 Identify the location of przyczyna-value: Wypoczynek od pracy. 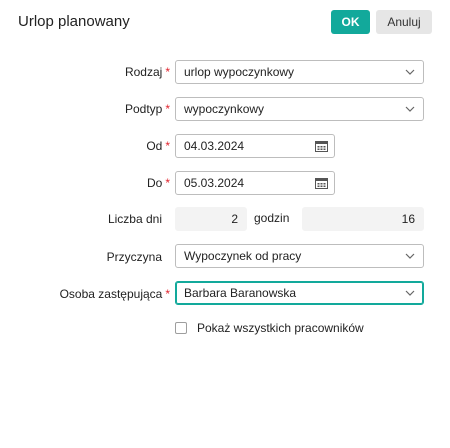
(243, 256).